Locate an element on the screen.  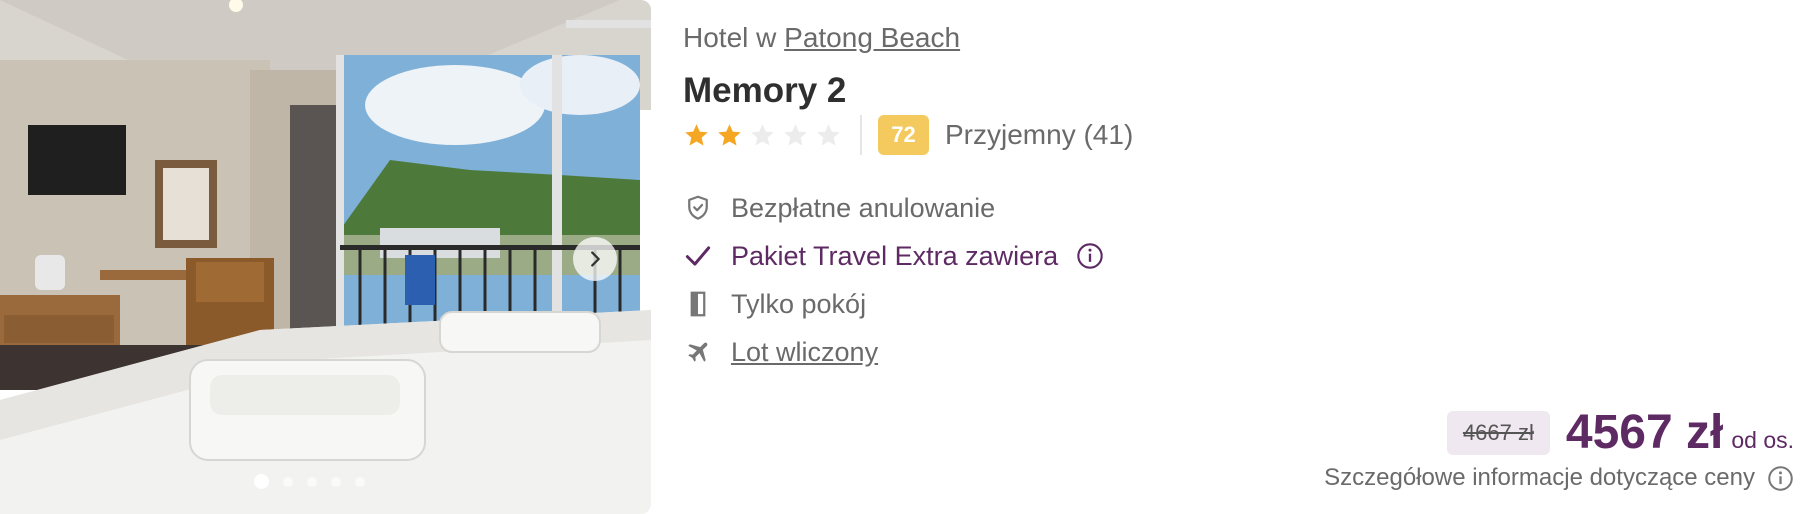
checkmark-icon is located at coordinates (698, 256).